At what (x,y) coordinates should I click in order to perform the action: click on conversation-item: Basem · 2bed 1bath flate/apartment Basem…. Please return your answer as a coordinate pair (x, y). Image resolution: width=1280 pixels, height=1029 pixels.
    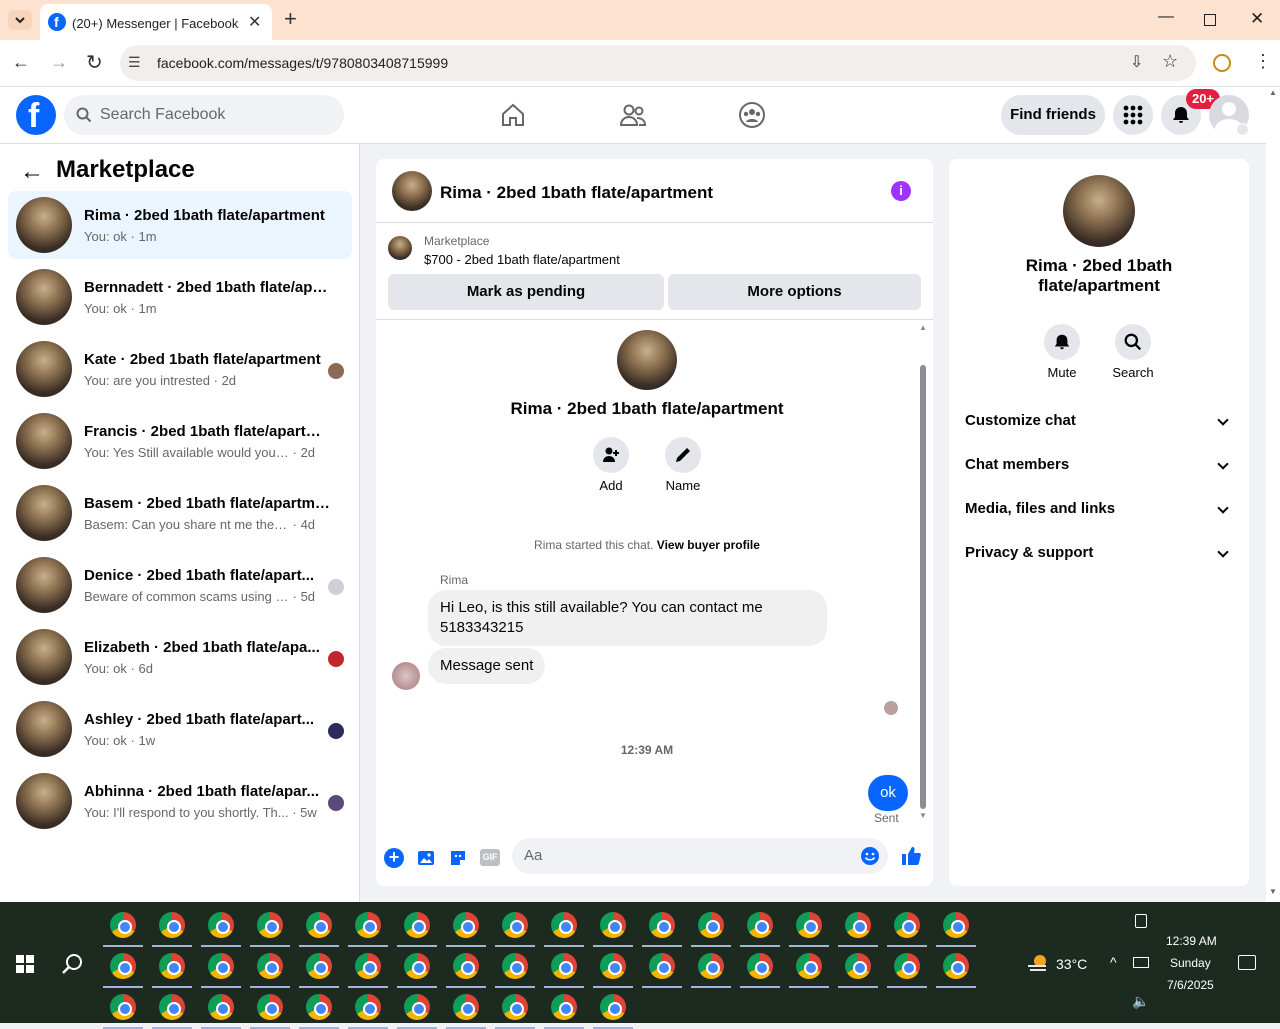
    Looking at the image, I should click on (180, 513).